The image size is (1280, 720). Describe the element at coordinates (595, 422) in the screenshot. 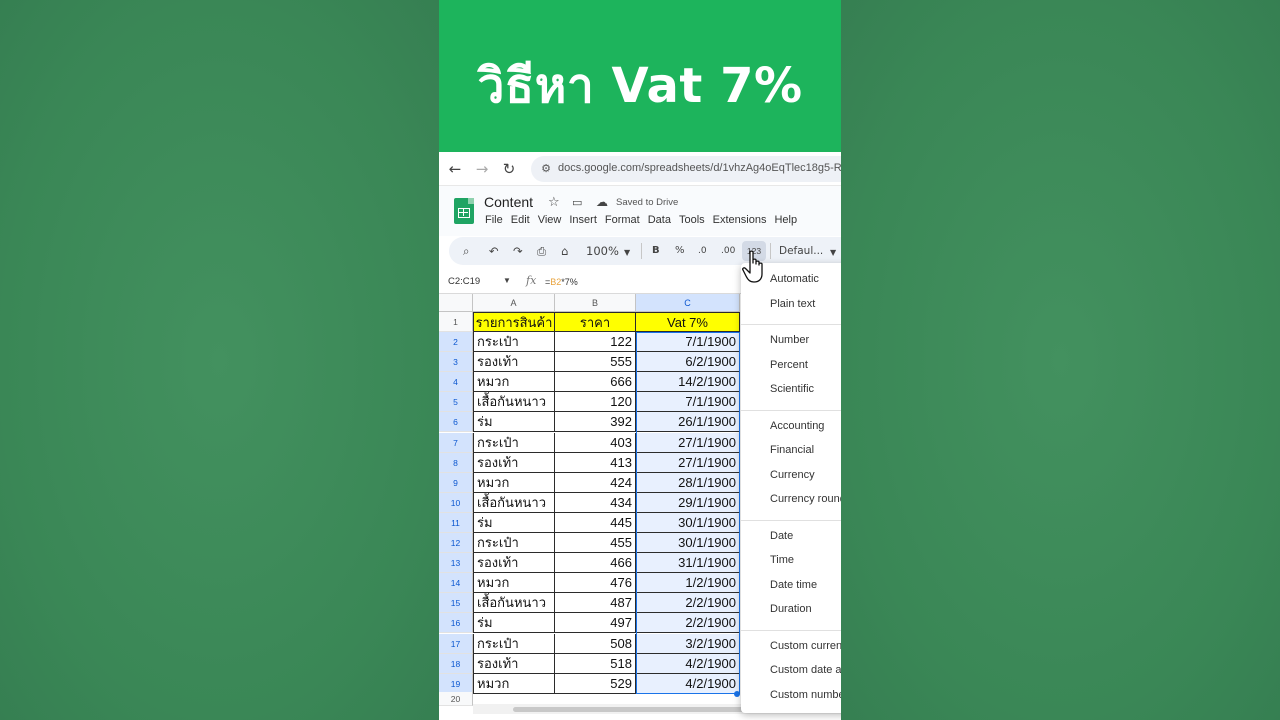

I see `price-cell: 392` at that location.